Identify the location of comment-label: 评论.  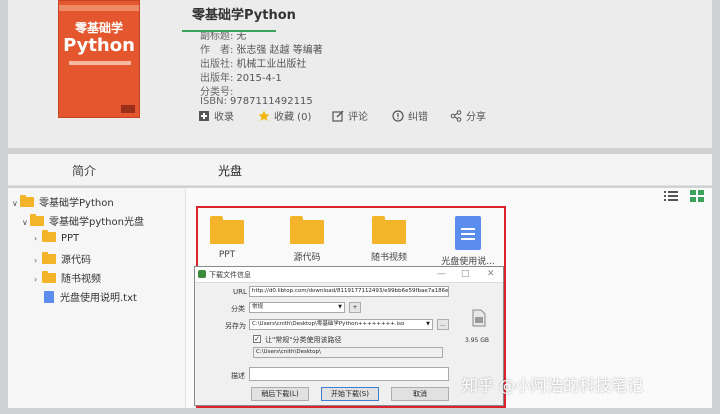
(358, 117).